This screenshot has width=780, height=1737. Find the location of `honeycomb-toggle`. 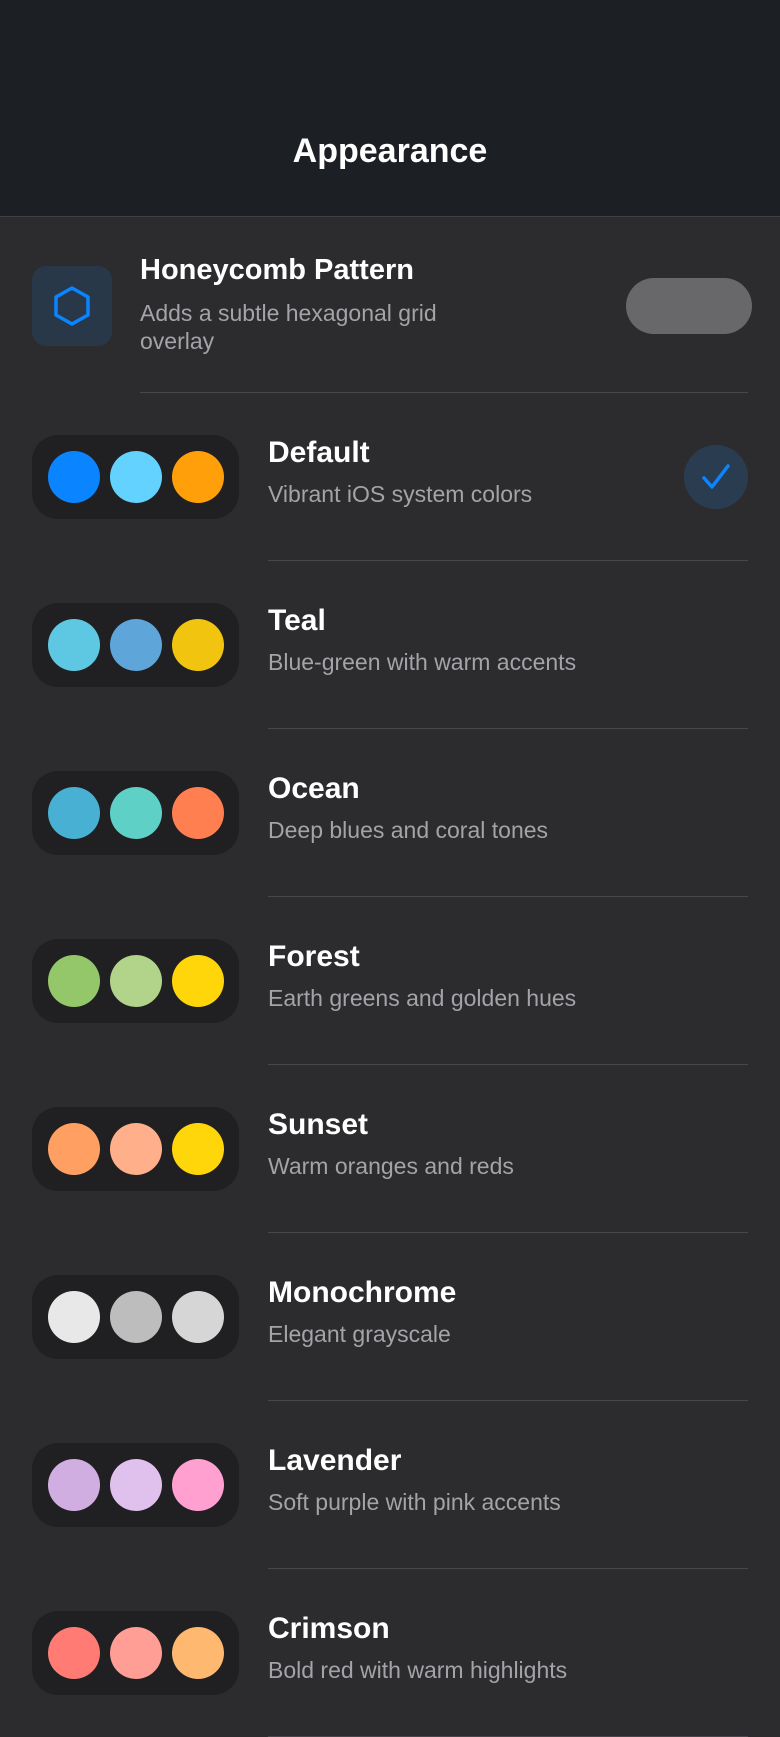

honeycomb-toggle is located at coordinates (689, 306).